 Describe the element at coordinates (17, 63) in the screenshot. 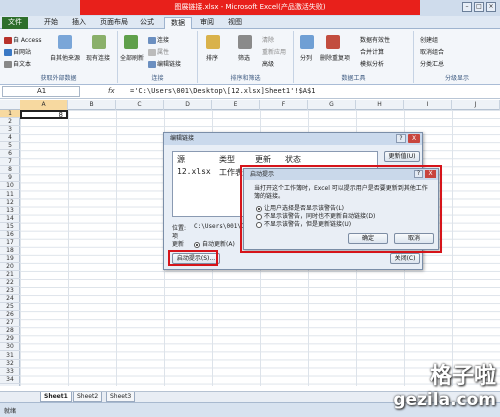

I see `from-text-button: 自文本` at that location.